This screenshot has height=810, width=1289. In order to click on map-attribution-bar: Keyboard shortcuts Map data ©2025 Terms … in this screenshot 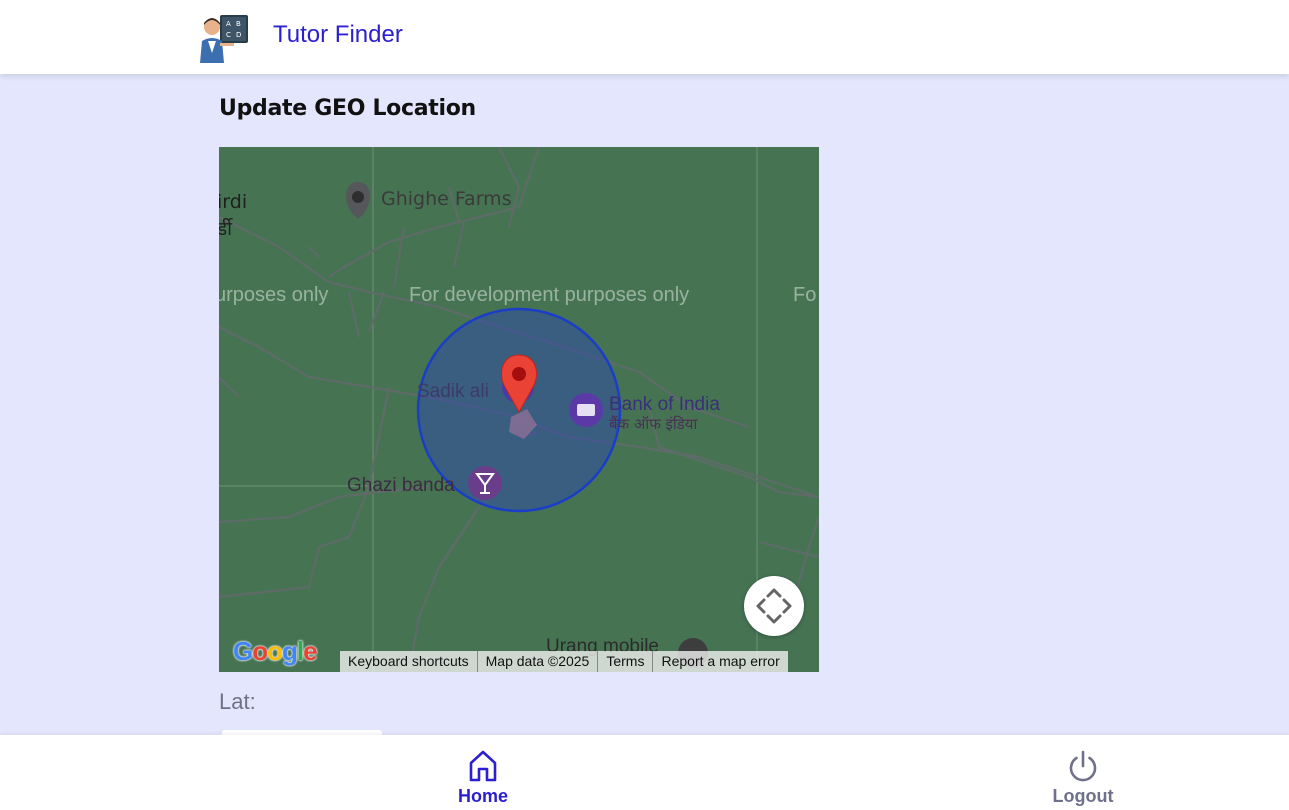, I will do `click(564, 661)`.